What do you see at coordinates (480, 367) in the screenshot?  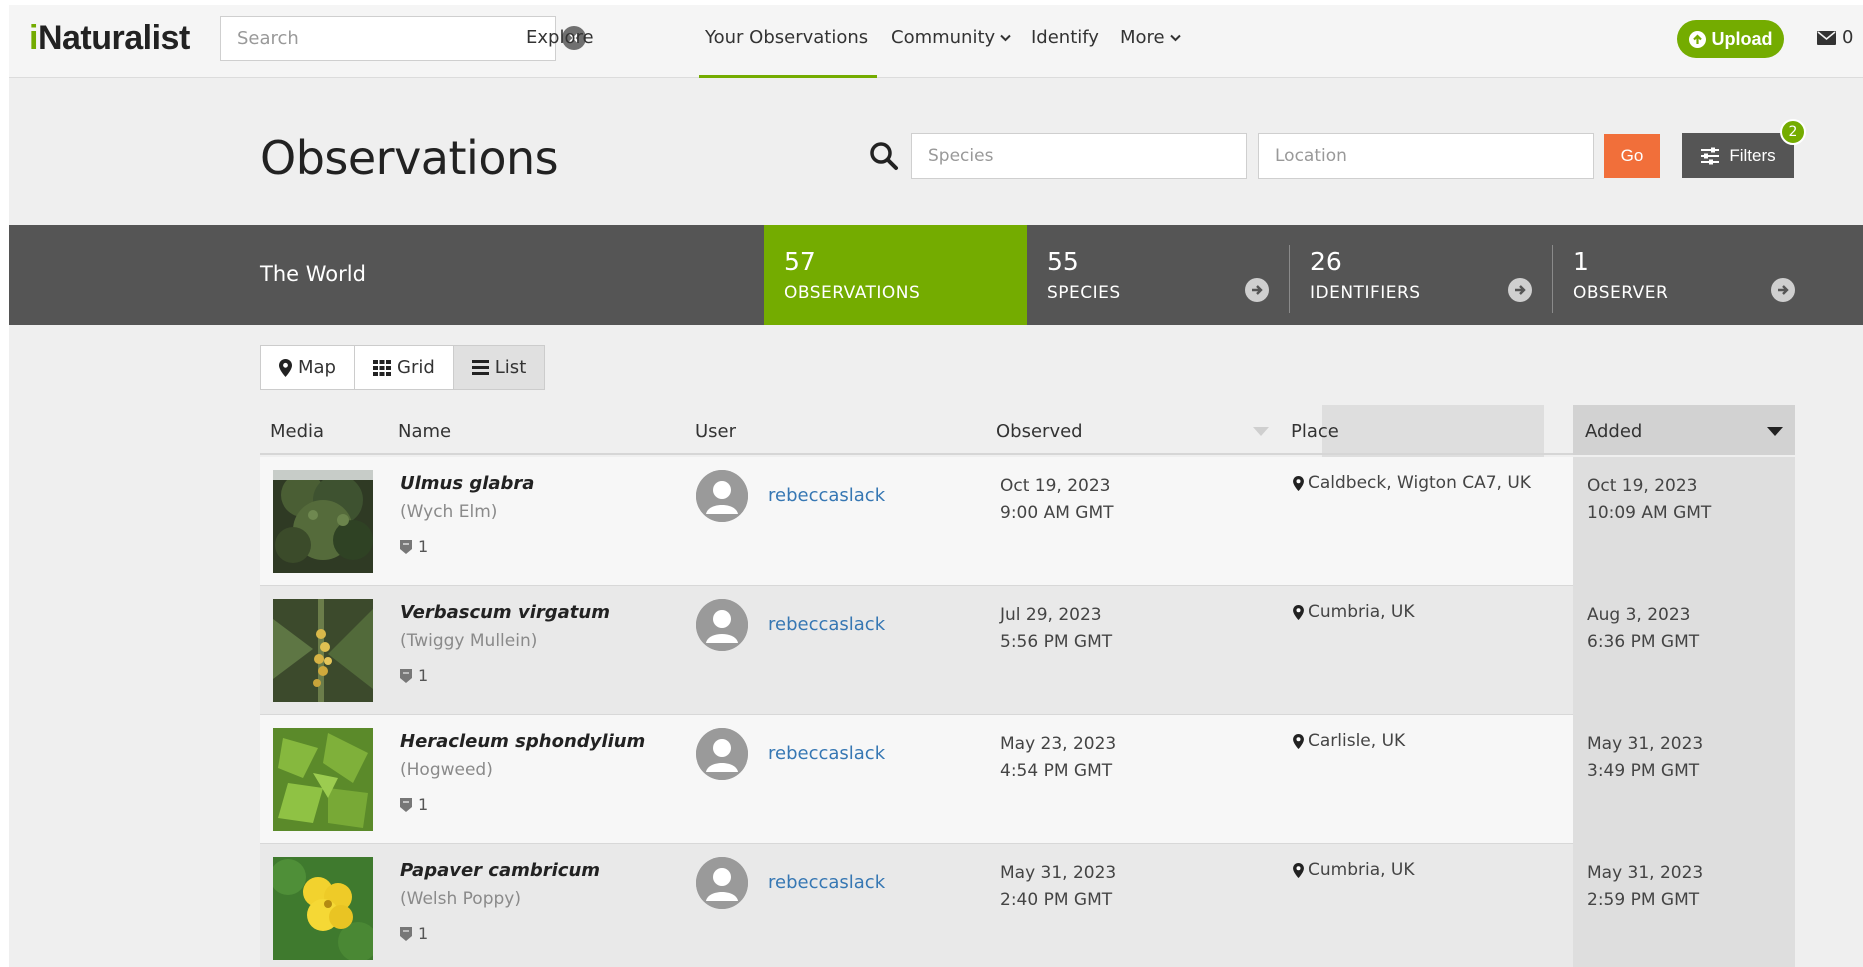 I see `list-icon` at bounding box center [480, 367].